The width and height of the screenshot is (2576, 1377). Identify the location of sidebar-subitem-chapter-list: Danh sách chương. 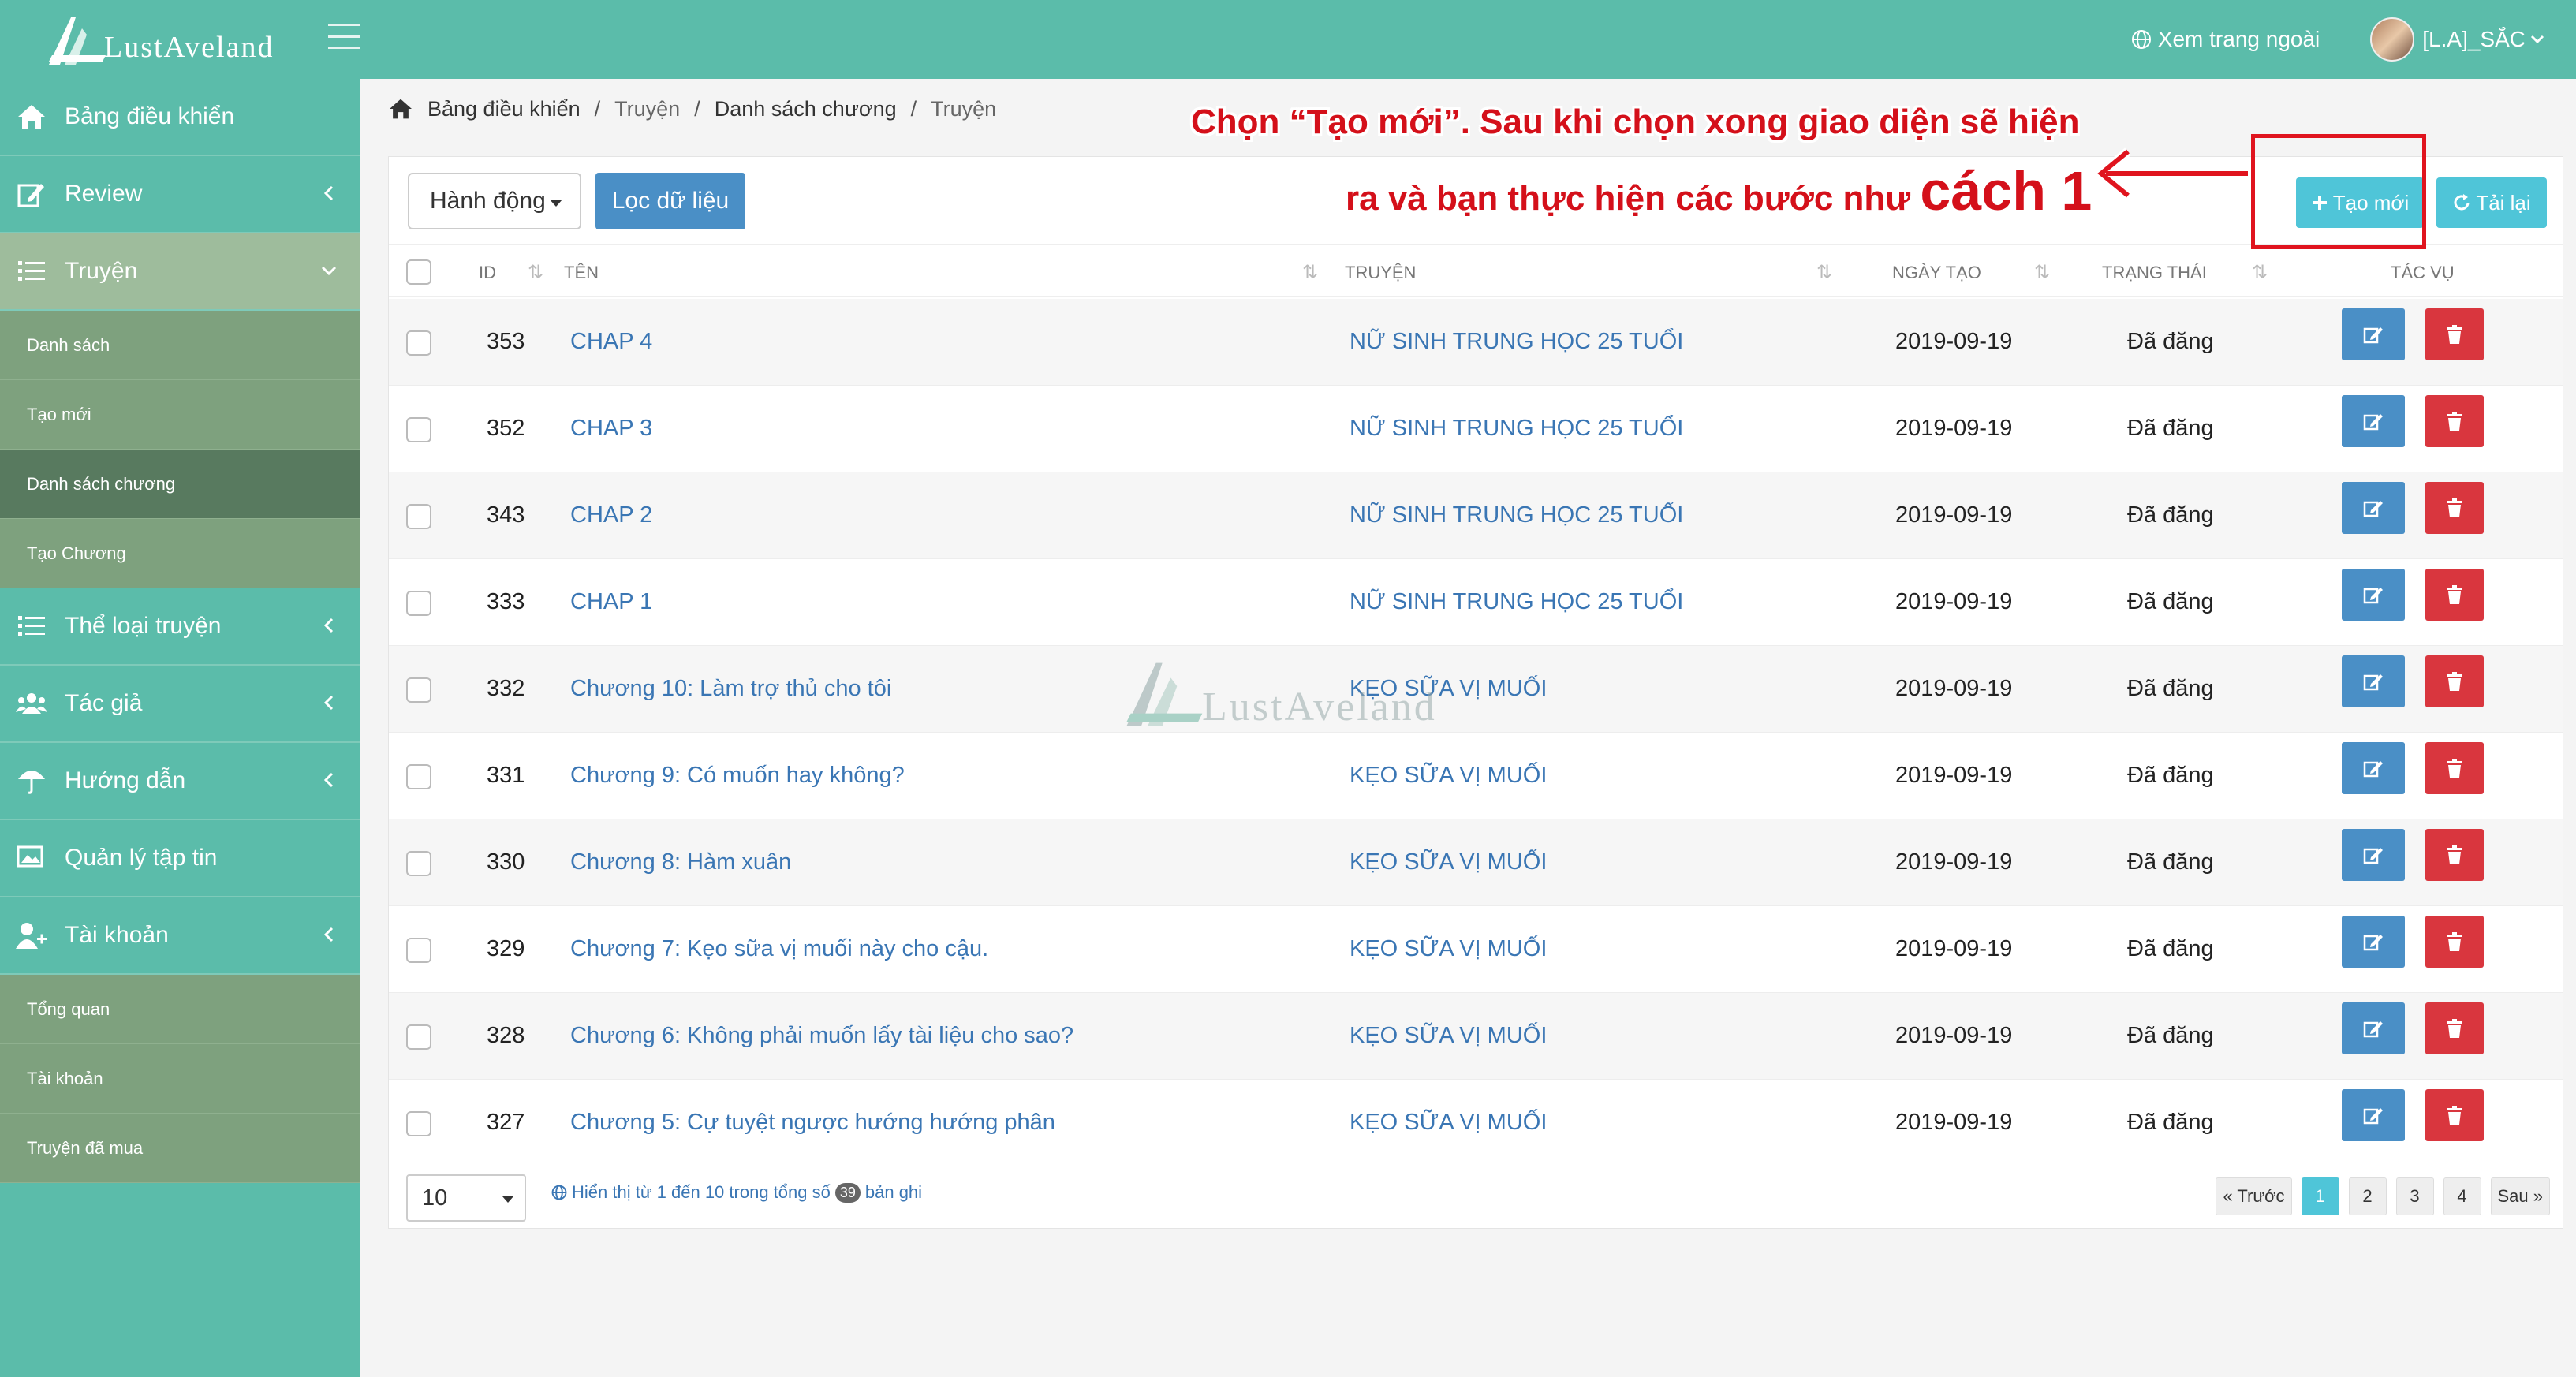
(180, 484).